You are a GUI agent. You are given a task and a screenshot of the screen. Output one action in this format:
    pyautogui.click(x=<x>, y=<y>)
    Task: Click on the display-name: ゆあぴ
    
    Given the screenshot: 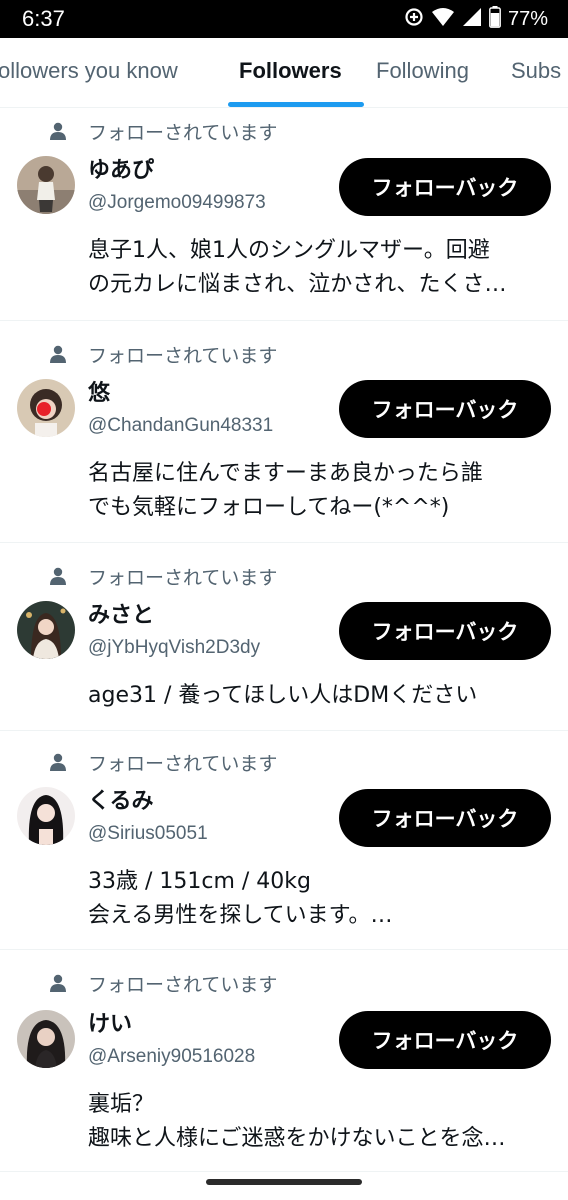 What is the action you would take?
    pyautogui.click(x=121, y=168)
    